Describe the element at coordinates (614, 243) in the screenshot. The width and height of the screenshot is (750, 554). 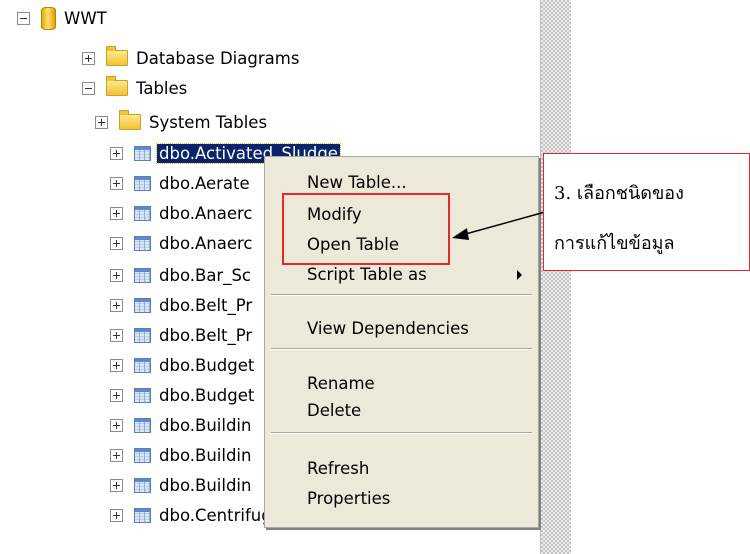
I see `callout-line-2: การแก้ไขข้อมูล` at that location.